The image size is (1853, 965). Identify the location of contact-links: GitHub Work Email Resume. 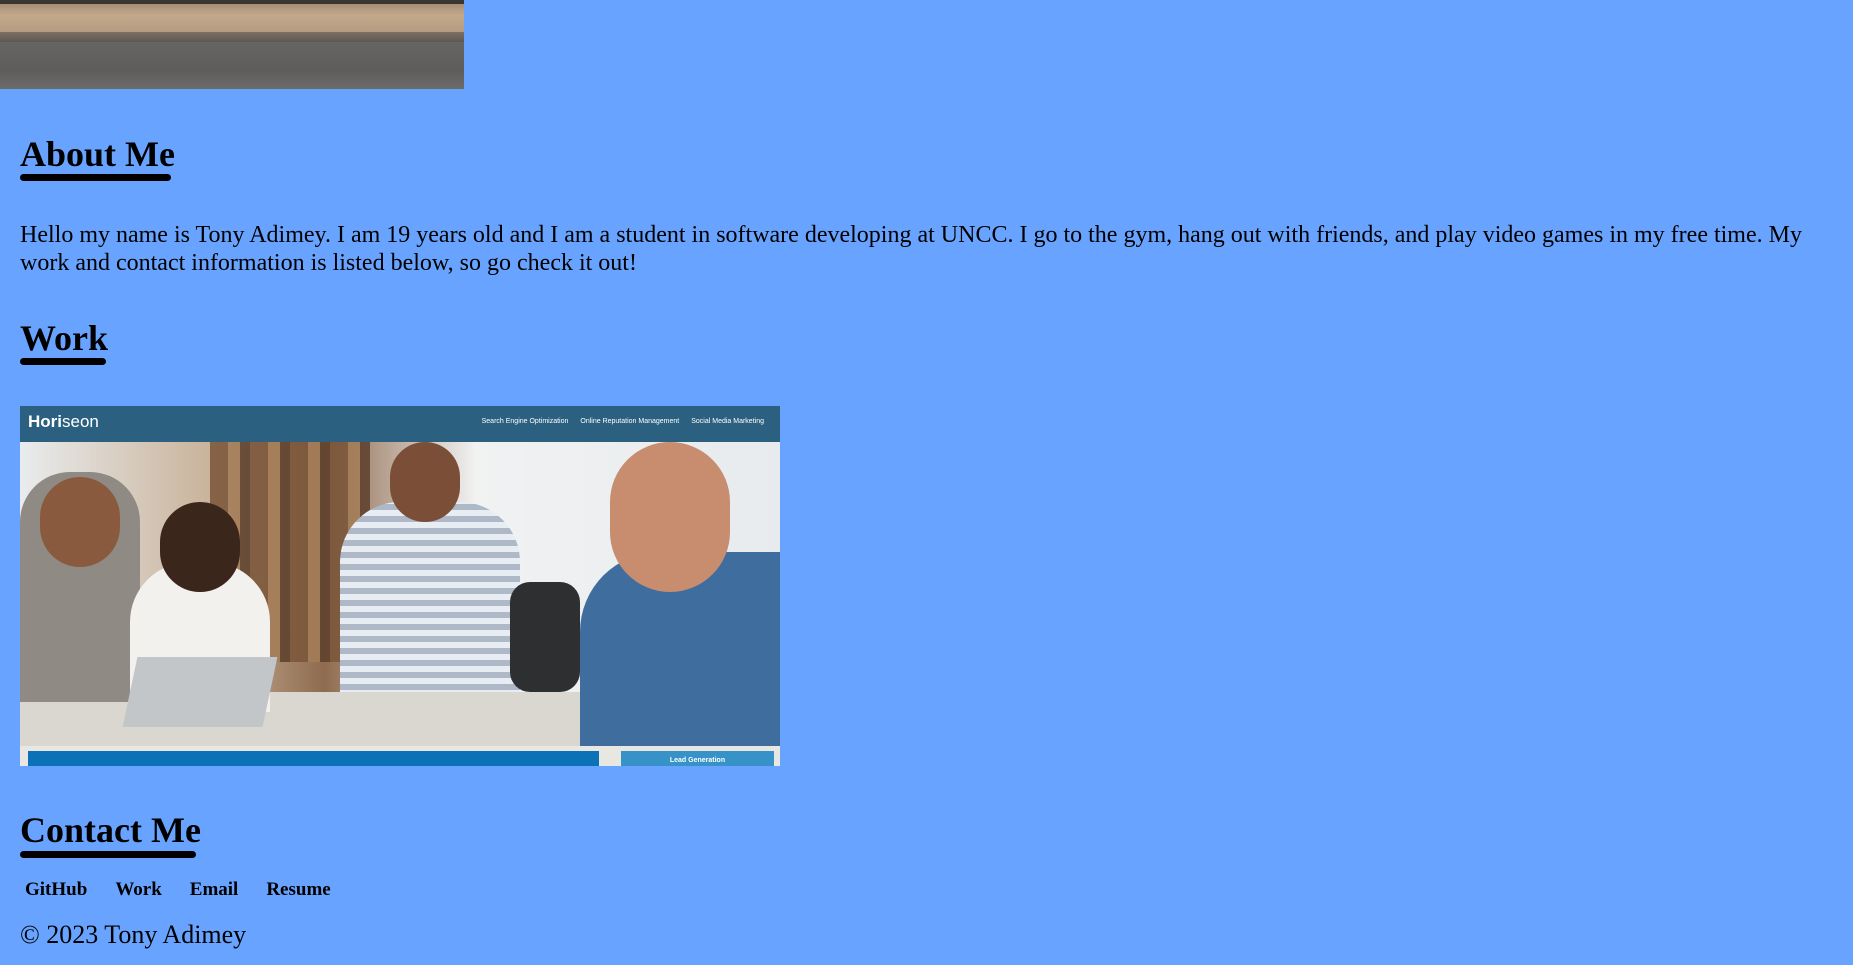
(187, 890).